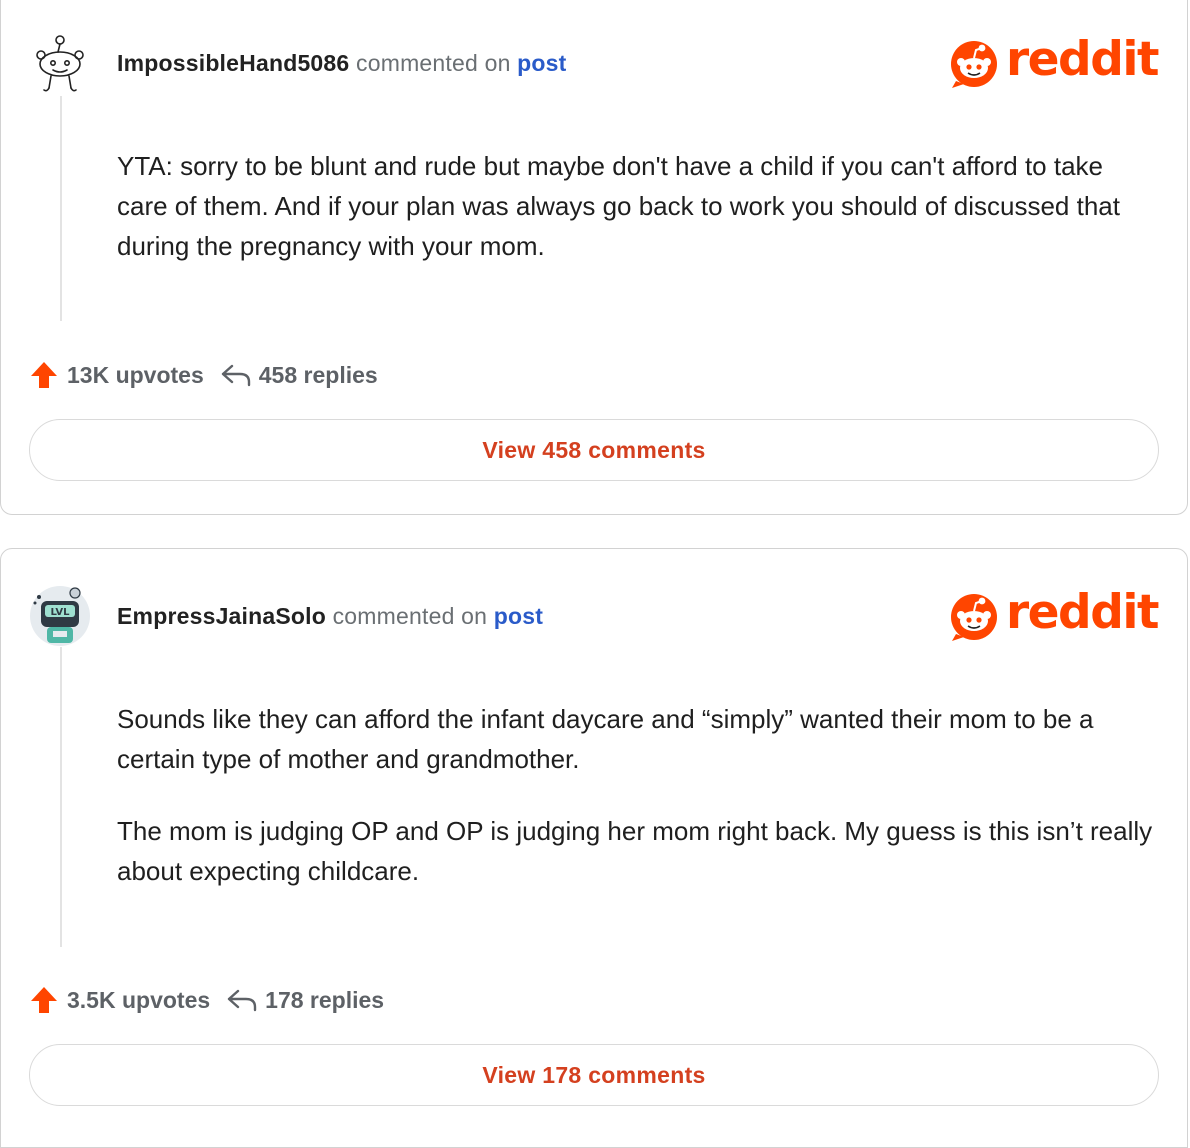  What do you see at coordinates (318, 374) in the screenshot?
I see `reply-count: 458 replies` at bounding box center [318, 374].